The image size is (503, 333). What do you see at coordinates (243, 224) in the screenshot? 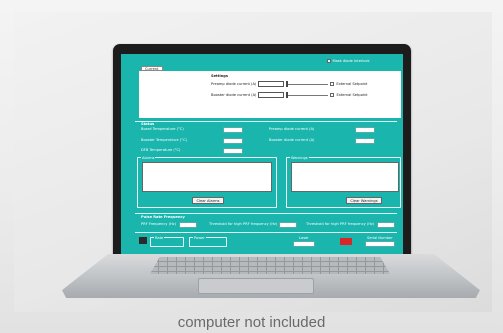
I see `threshold-high-label: Threshold for high PRF frequency (Hz)` at bounding box center [243, 224].